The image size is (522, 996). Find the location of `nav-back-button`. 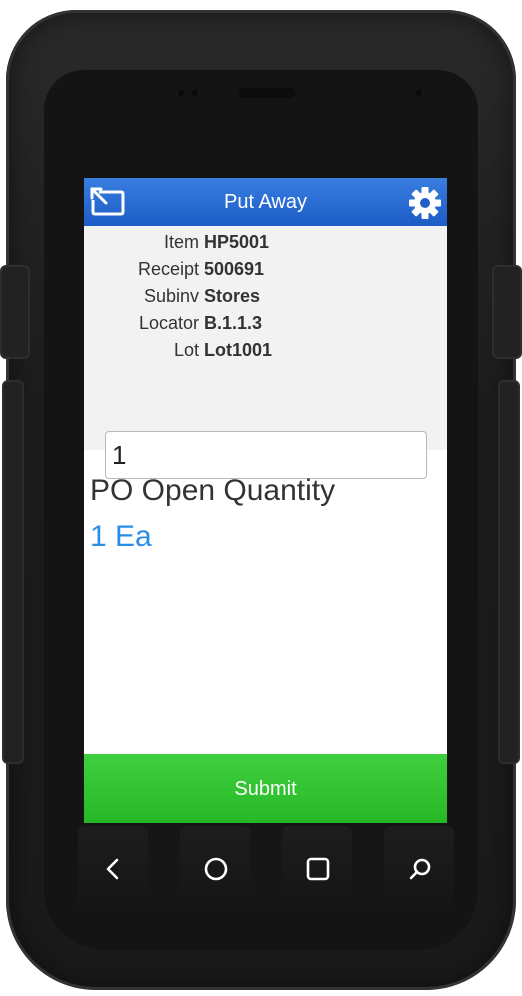

nav-back-button is located at coordinates (113, 869).